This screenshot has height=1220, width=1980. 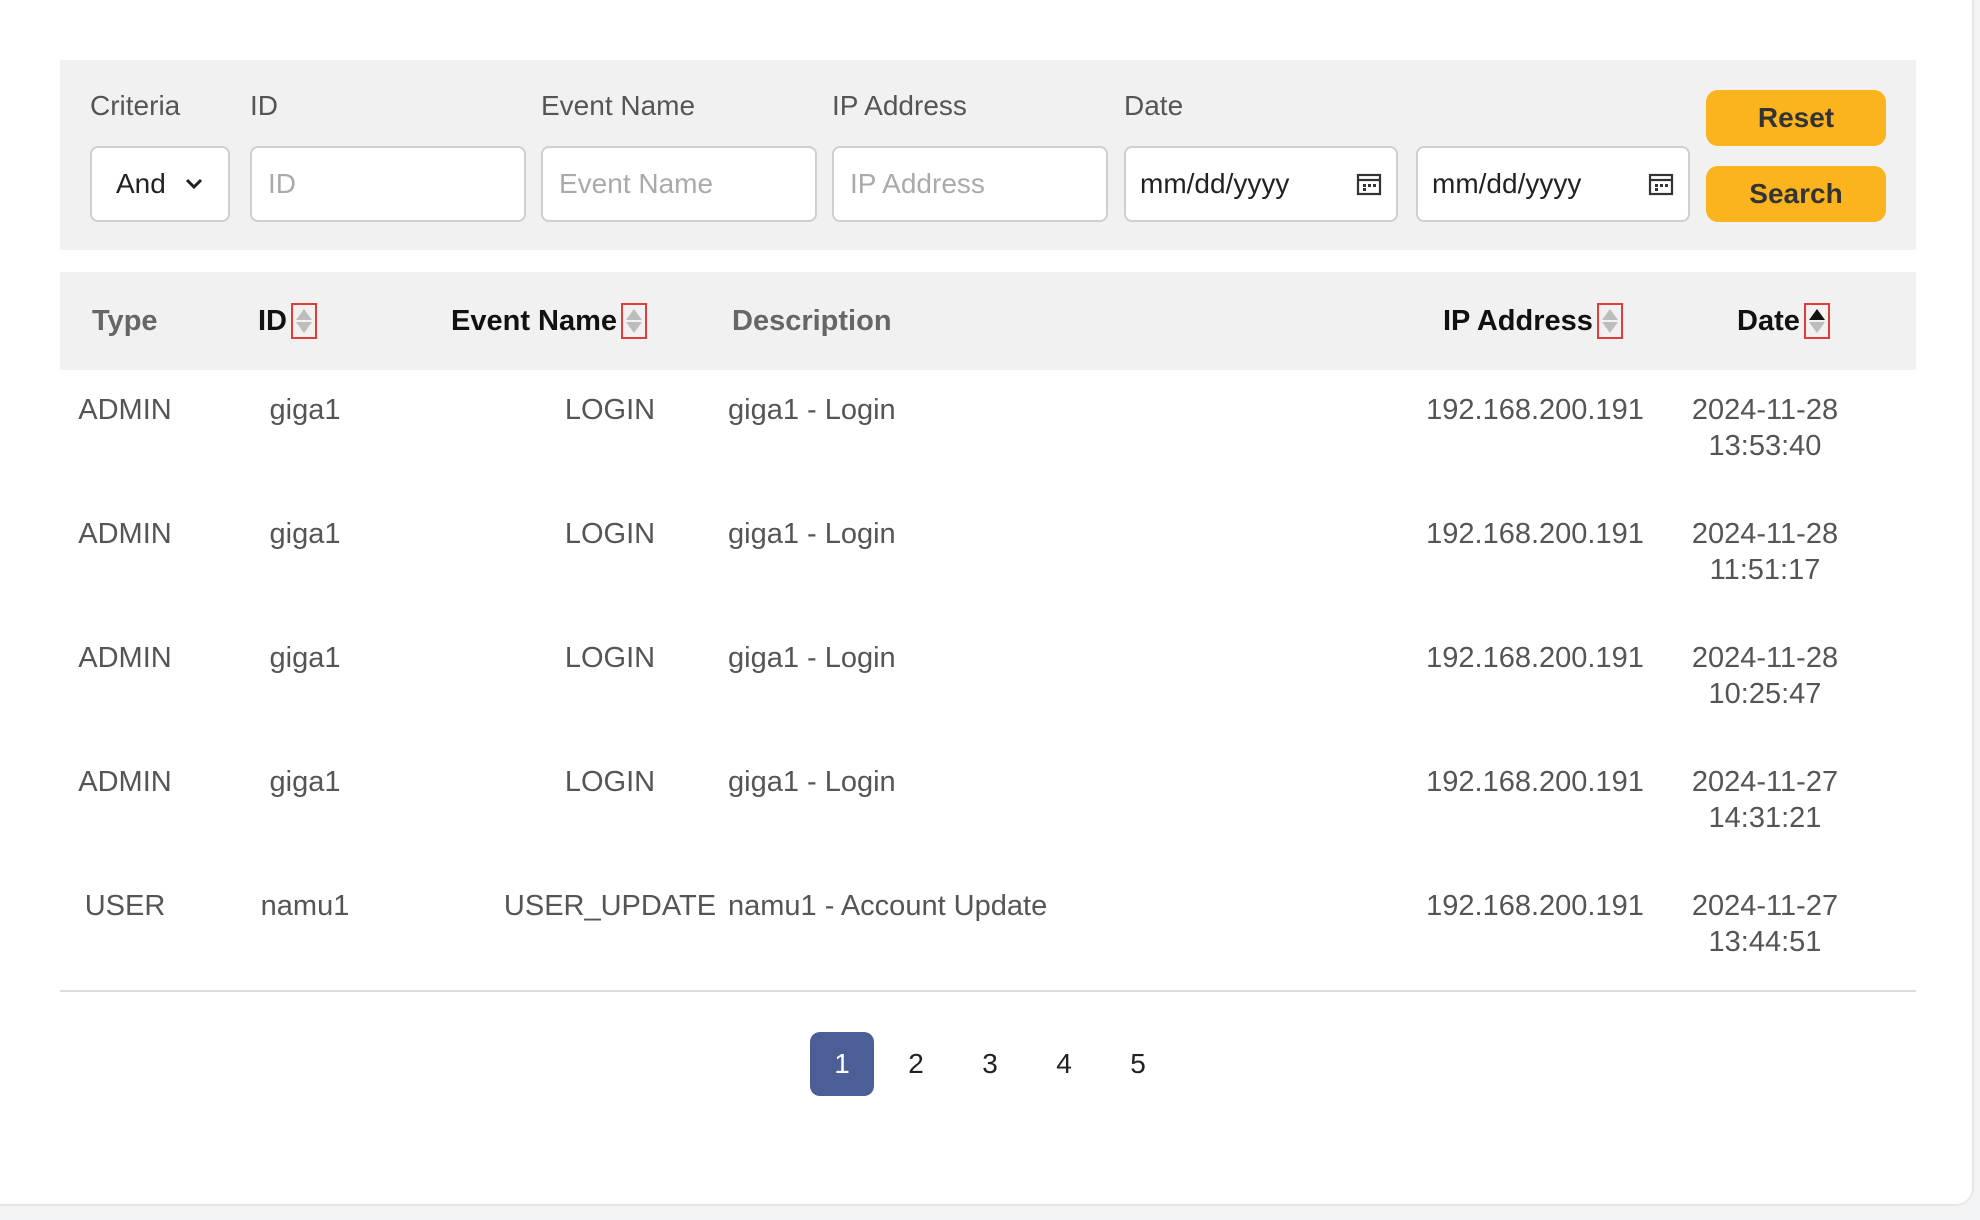 What do you see at coordinates (1518, 320) in the screenshot?
I see `column-header-ip-address-label: IP Address` at bounding box center [1518, 320].